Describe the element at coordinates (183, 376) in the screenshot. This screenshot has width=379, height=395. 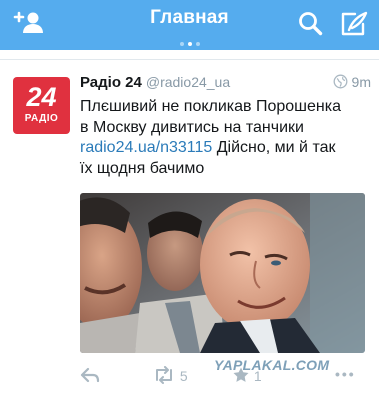
I see `retweet-count: 5` at that location.